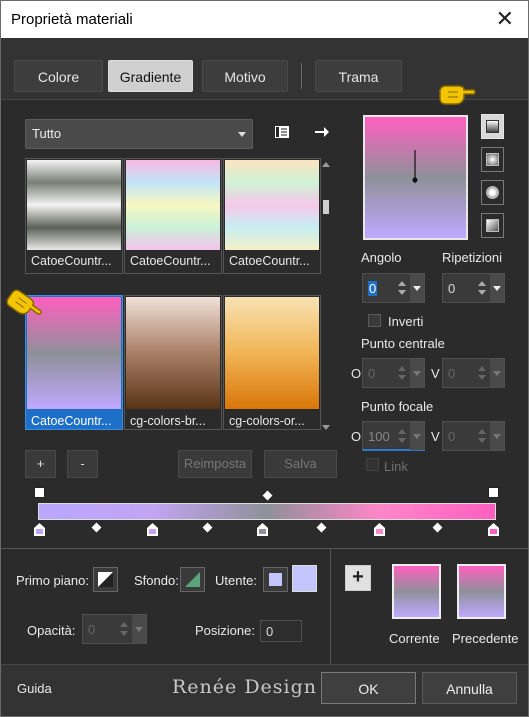 The height and width of the screenshot is (717, 529). I want to click on add-to-swatches-button: +, so click(358, 578).